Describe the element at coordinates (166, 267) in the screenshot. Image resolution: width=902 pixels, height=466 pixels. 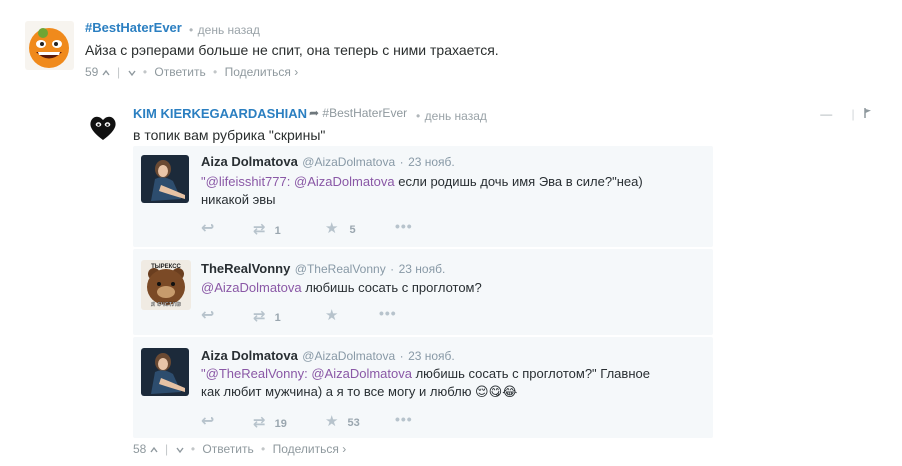
I see `avatar-top-text: ТЫРЕКСС` at that location.